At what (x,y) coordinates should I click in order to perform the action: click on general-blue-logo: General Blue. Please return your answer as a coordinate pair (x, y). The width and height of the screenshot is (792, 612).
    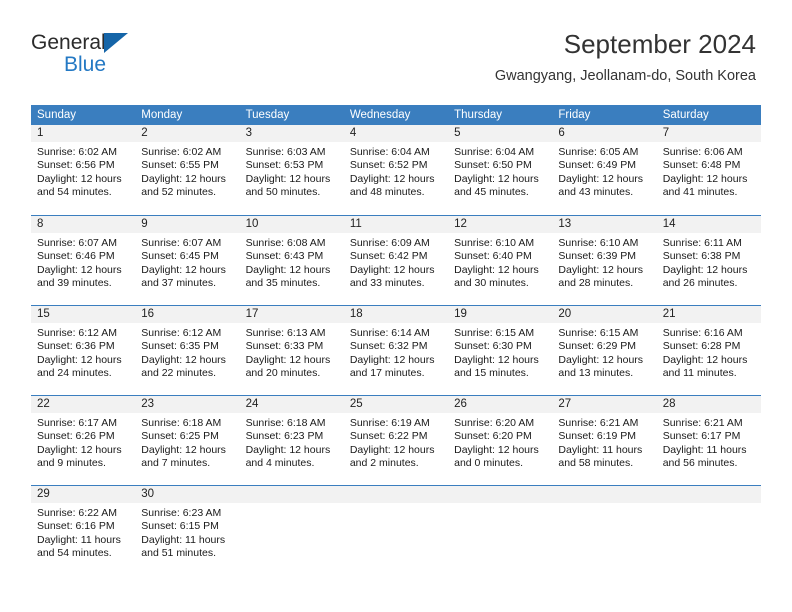
    Looking at the image, I should click on (131, 56).